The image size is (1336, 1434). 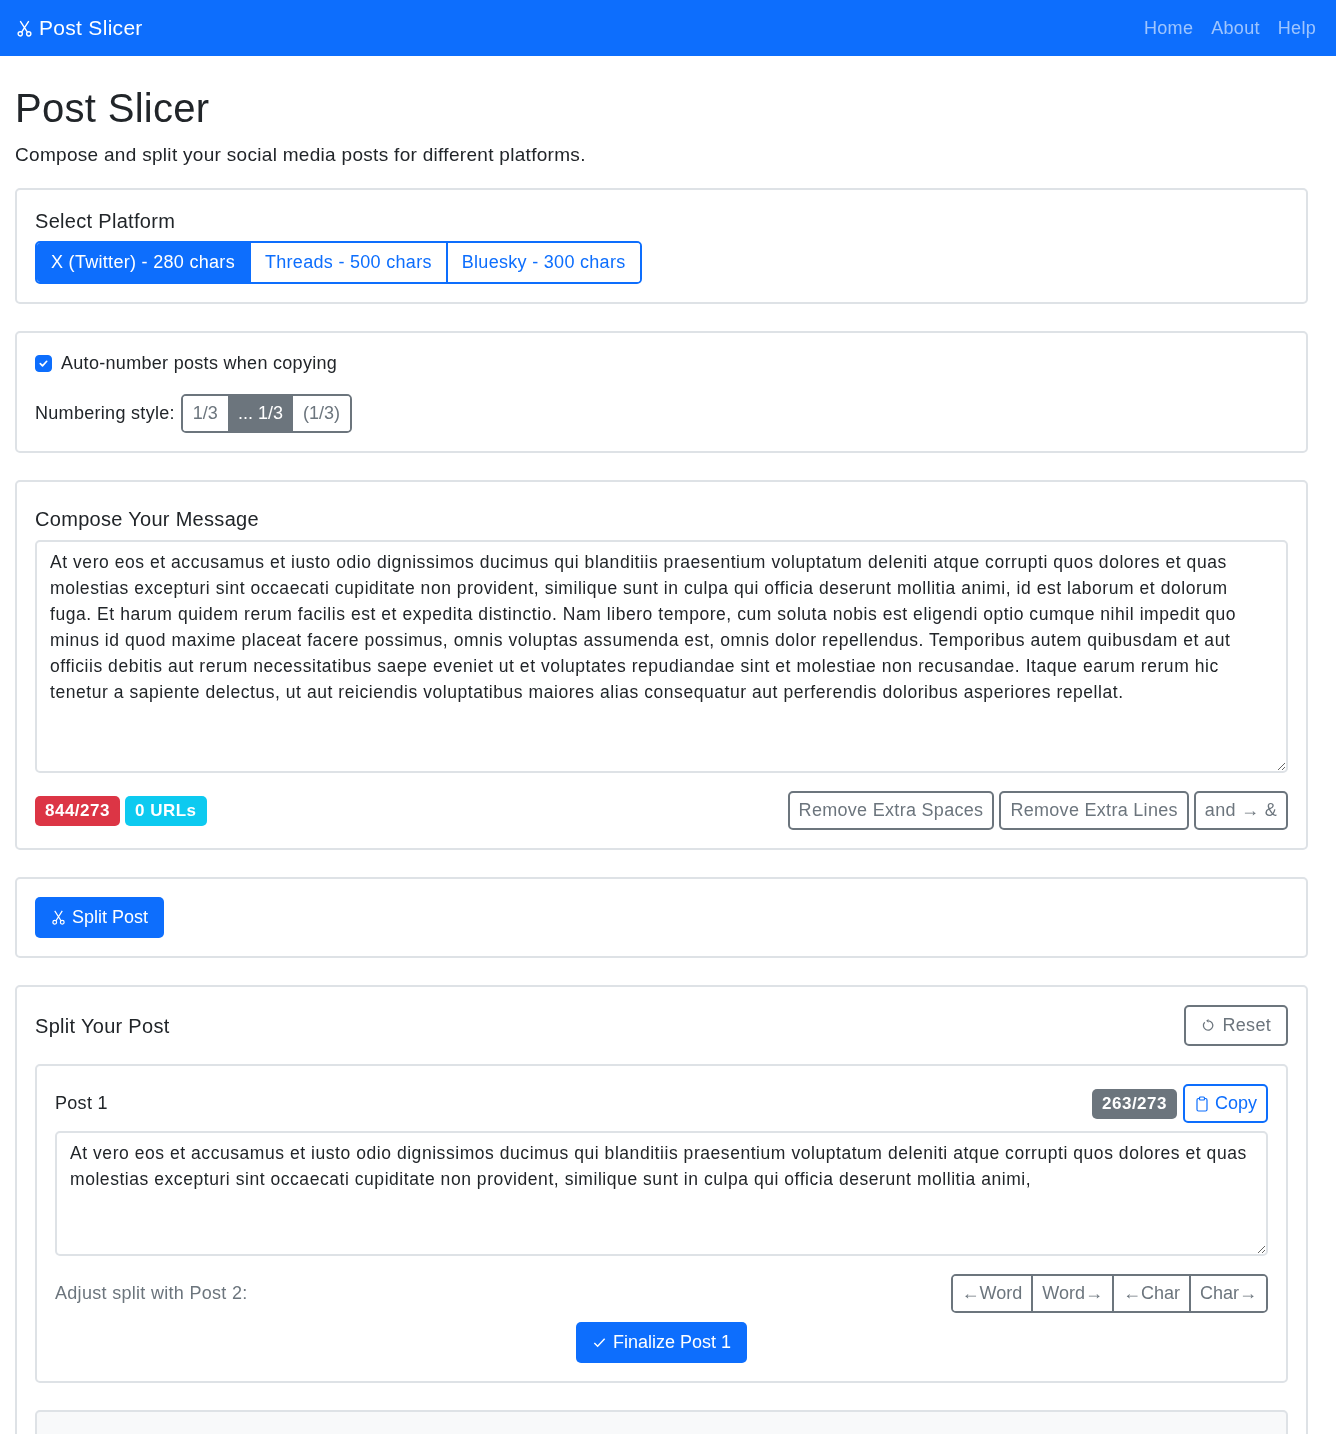 What do you see at coordinates (1235, 28) in the screenshot?
I see `nav-link: About` at bounding box center [1235, 28].